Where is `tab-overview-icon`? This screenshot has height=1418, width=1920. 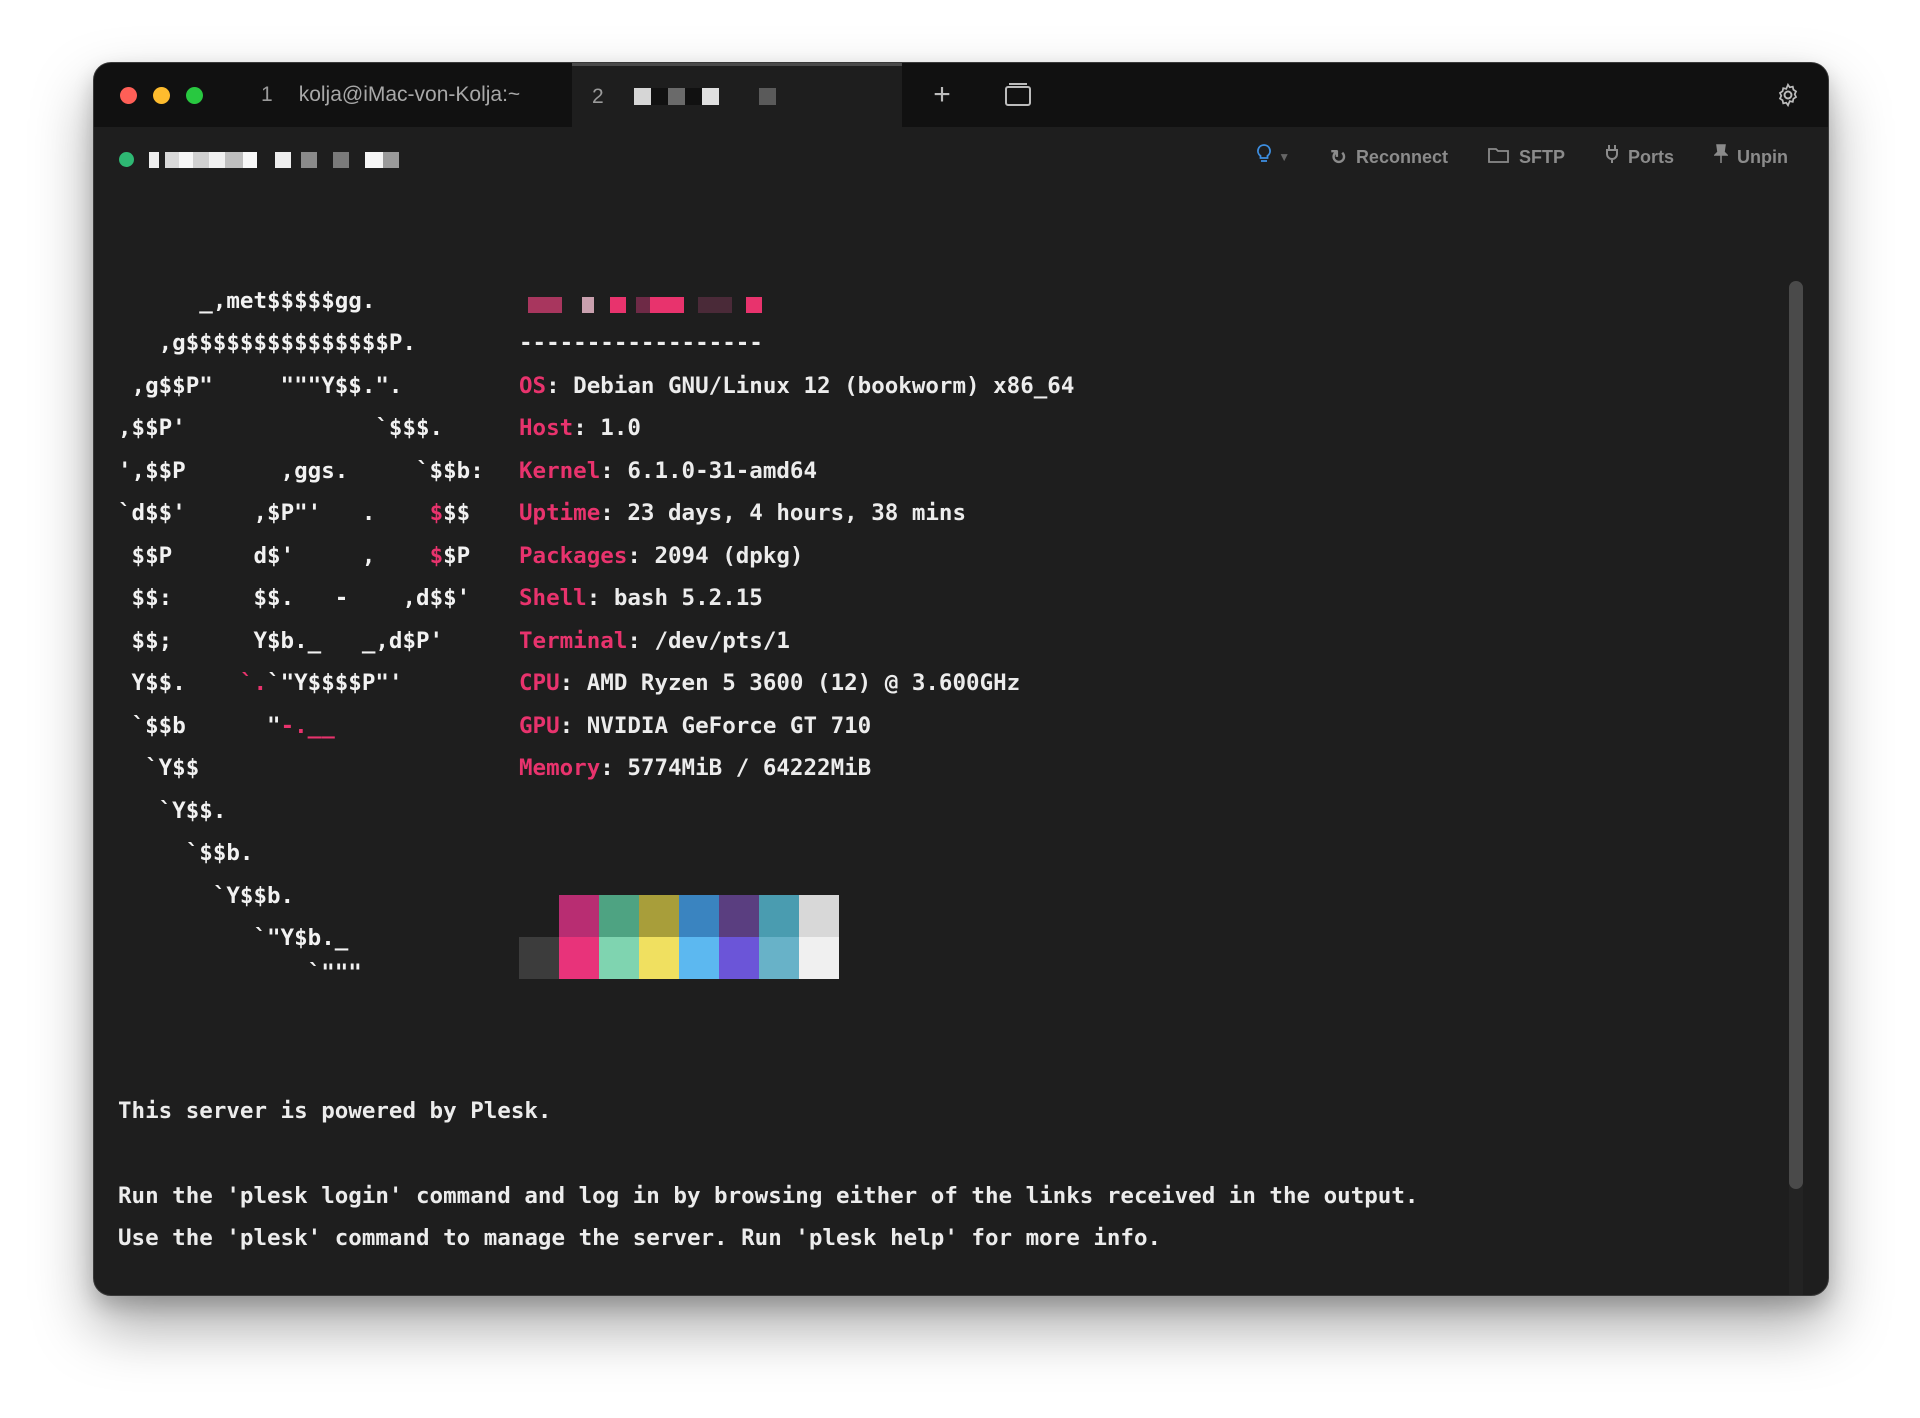
tab-overview-icon is located at coordinates (1018, 95).